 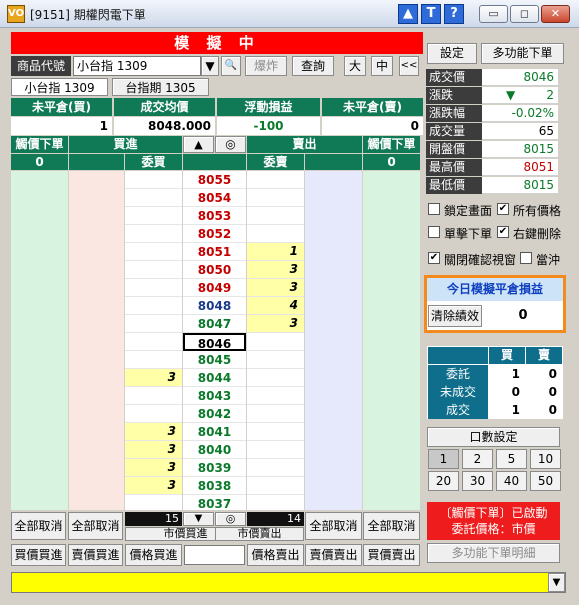 What do you see at coordinates (443, 459) in the screenshot?
I see `qty-button-1: 1` at bounding box center [443, 459].